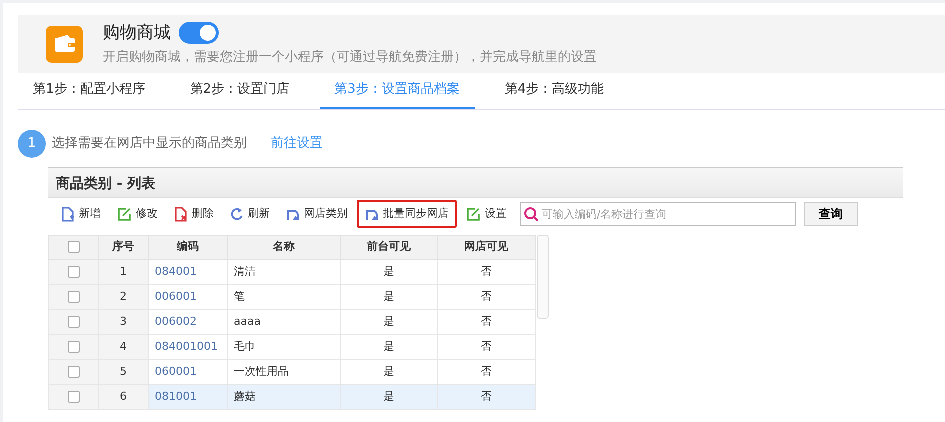 The width and height of the screenshot is (945, 422). What do you see at coordinates (284, 347) in the screenshot?
I see `table-cell: 毛巾` at bounding box center [284, 347].